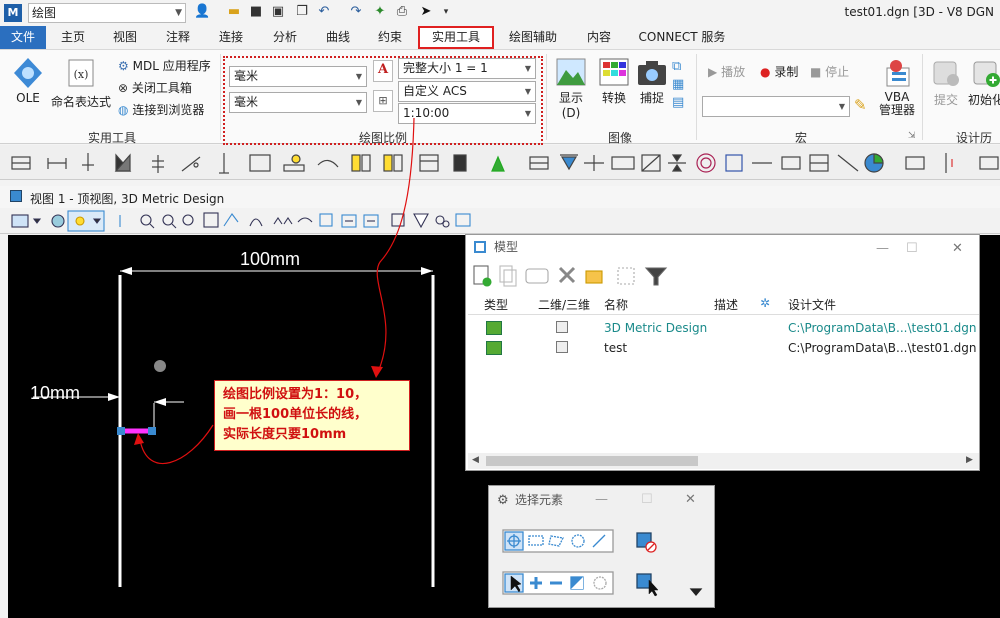 Image resolution: width=1000 pixels, height=618 pixels. Describe the element at coordinates (178, 37) in the screenshot. I see `tab-annotate: 注释` at that location.